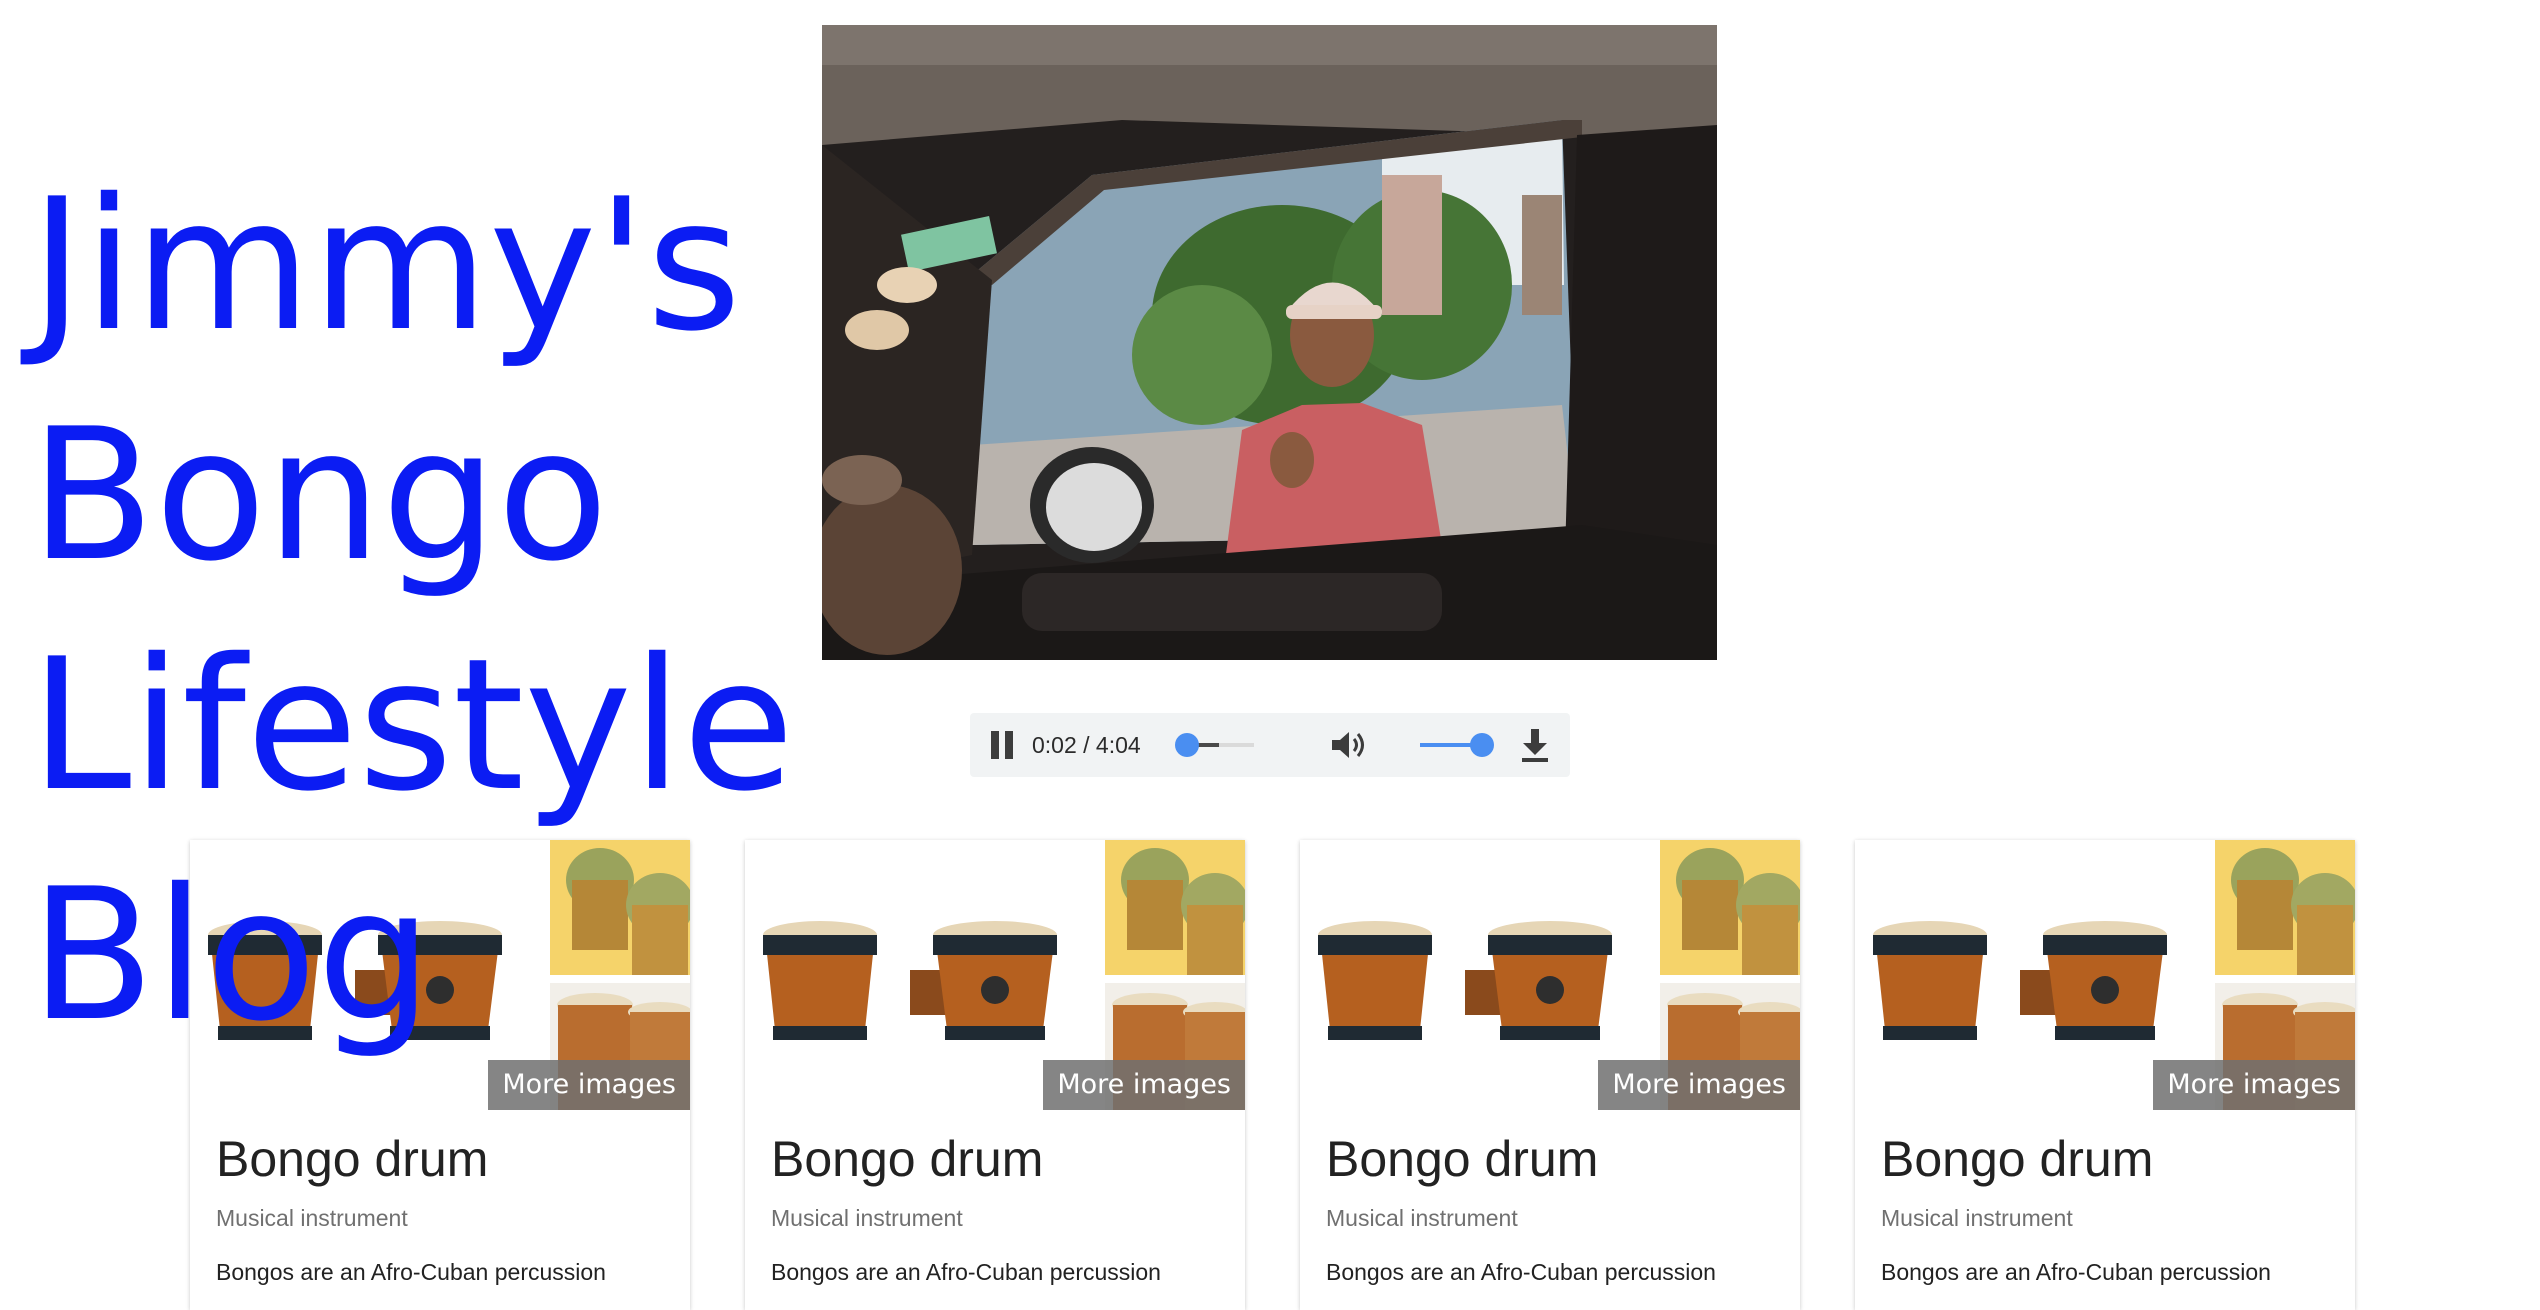 This screenshot has width=2540, height=1310. I want to click on pause-icon, so click(995, 745).